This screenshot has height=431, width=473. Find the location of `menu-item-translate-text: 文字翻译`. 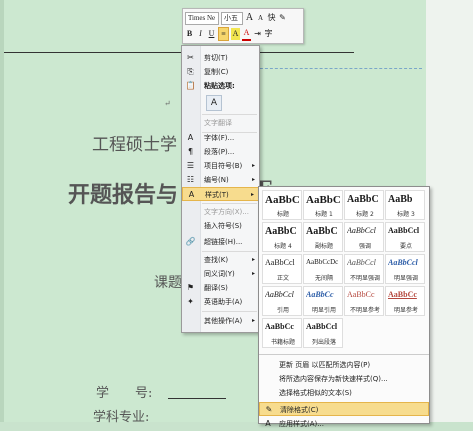

menu-item-translate-text: 文字翻译 is located at coordinates (218, 123).